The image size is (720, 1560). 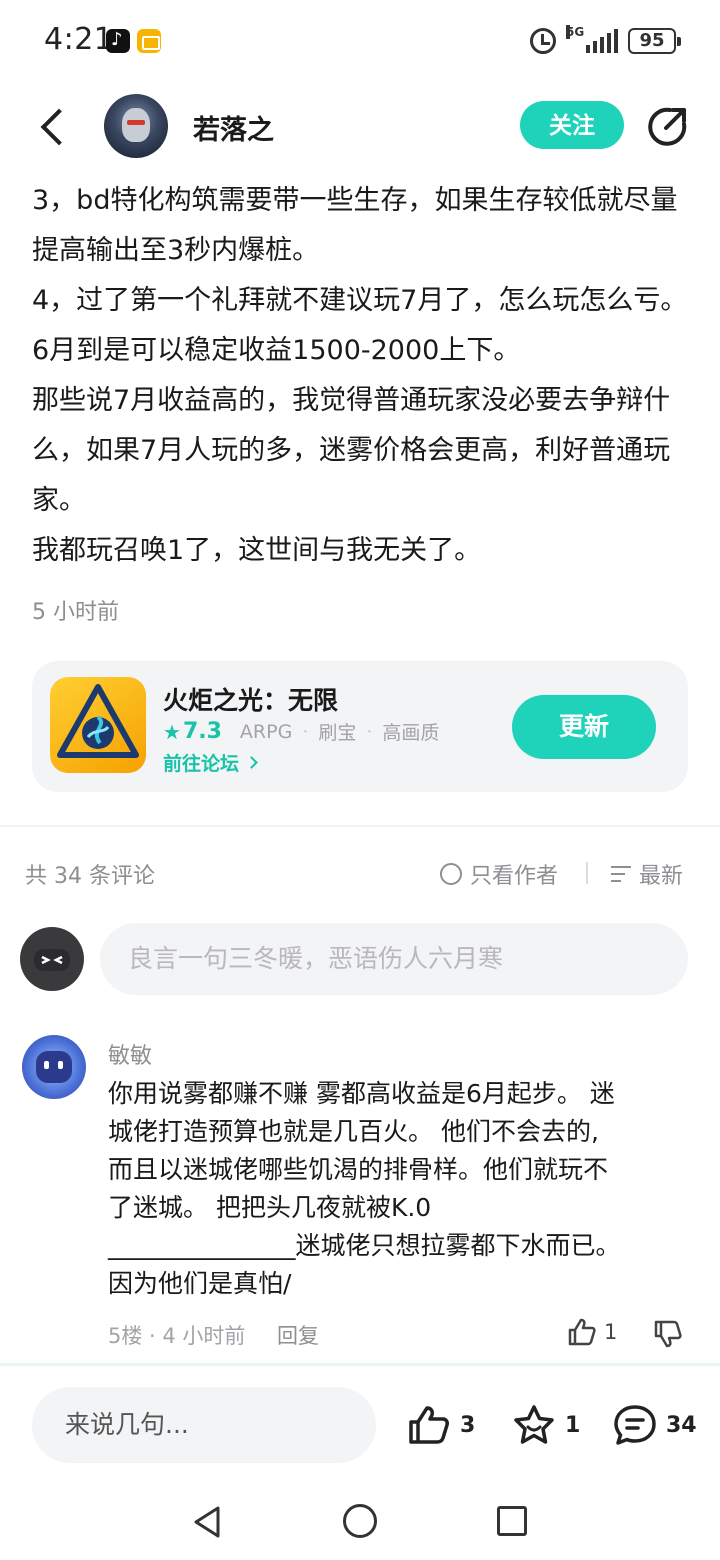 I want to click on battery-icon: 95, so click(x=654, y=41).